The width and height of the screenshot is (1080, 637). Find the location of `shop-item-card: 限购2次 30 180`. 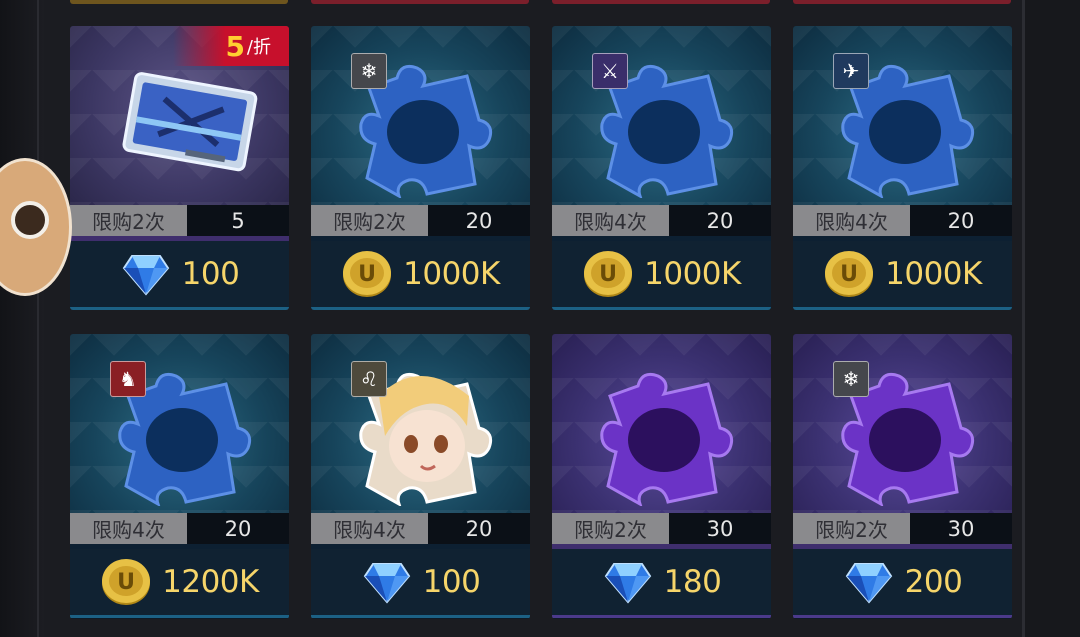

shop-item-card: 限购2次 30 180 is located at coordinates (661, 476).